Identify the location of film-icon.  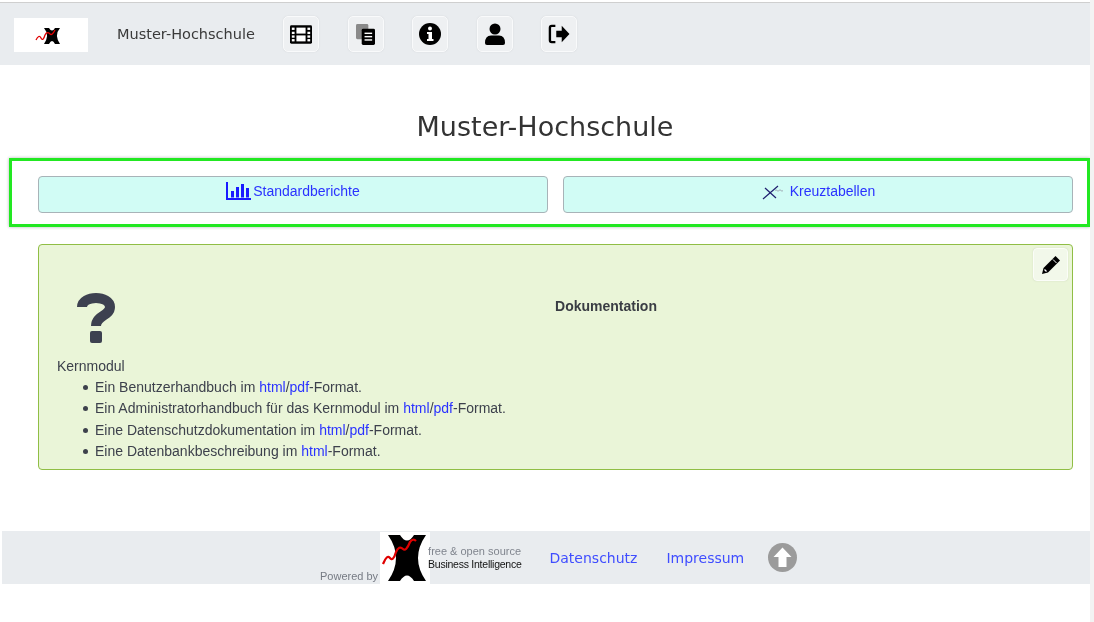
(301, 34).